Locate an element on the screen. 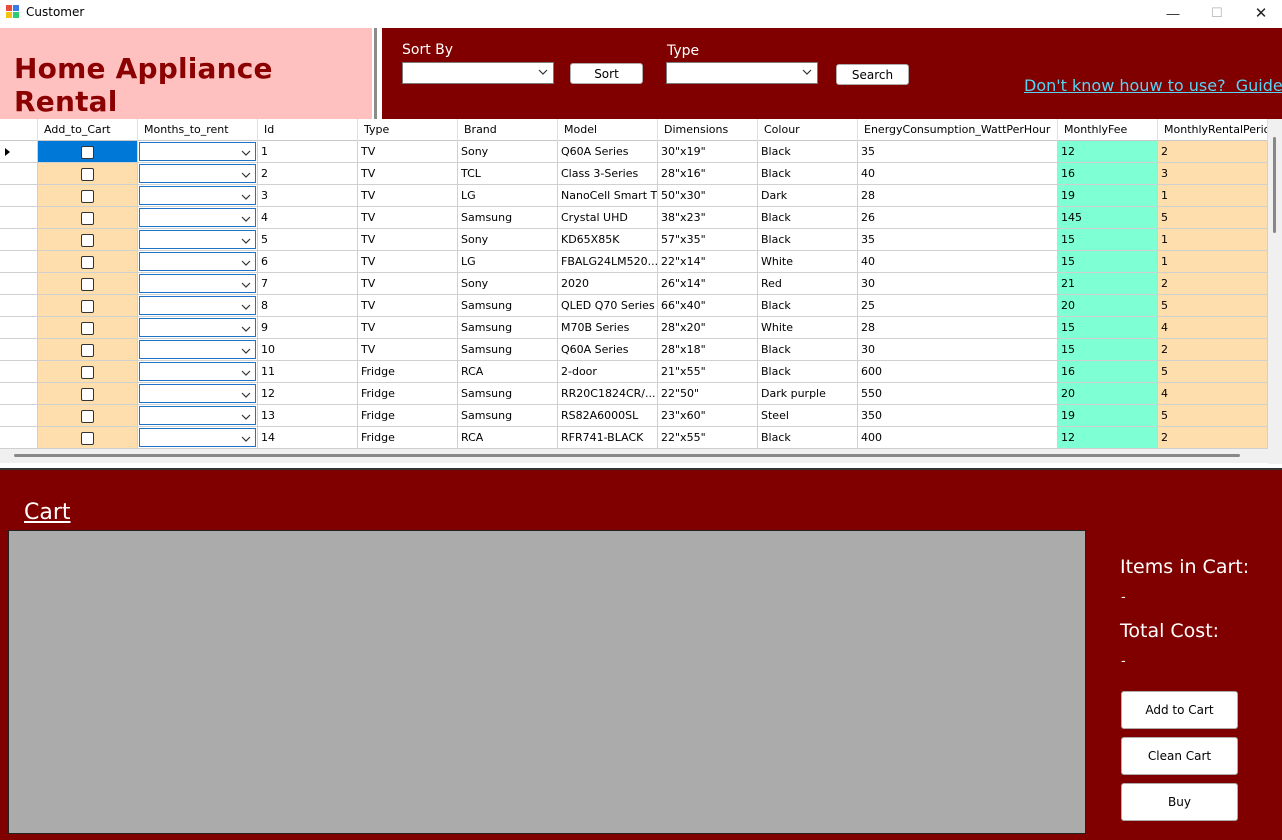 This screenshot has height=840, width=1282. dimensions-cell: 22"x14" is located at coordinates (708, 262).